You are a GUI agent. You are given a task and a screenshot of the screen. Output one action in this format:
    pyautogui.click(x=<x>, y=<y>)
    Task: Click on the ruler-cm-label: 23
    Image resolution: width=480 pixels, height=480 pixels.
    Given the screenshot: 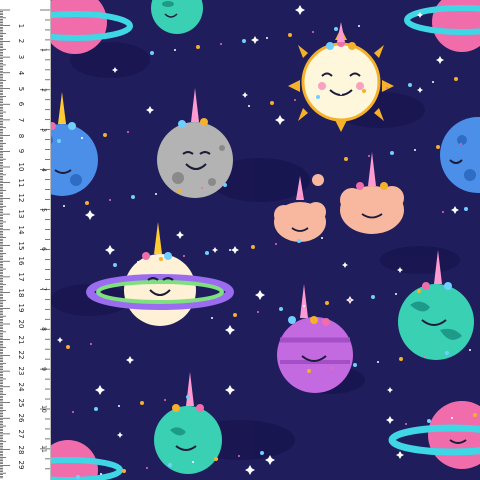 What is the action you would take?
    pyautogui.click(x=21, y=371)
    